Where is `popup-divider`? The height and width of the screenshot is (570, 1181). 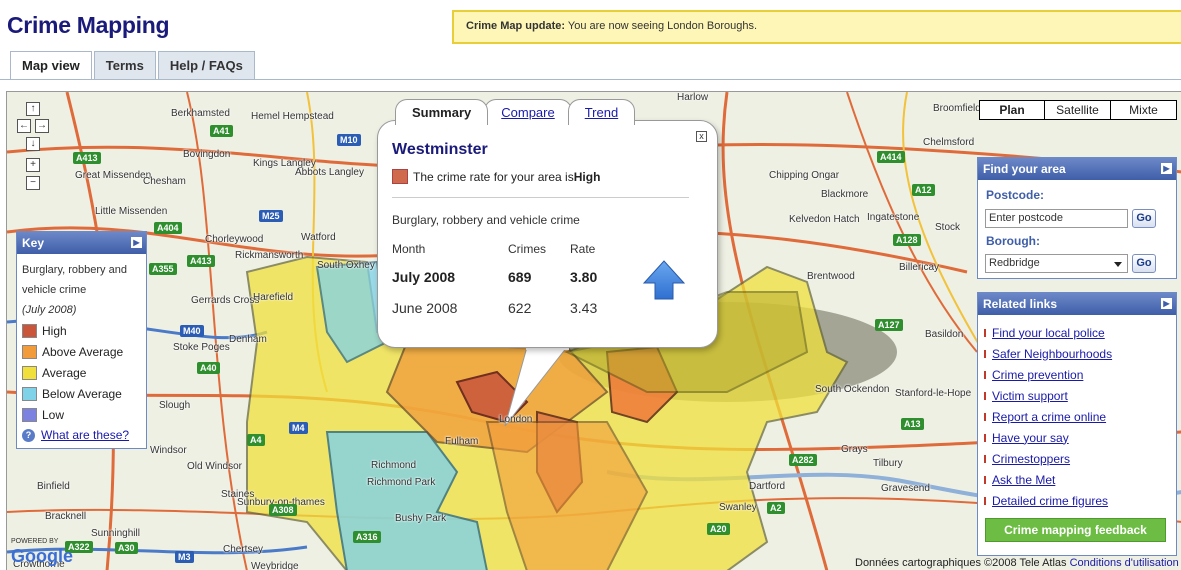
popup-divider is located at coordinates (540, 197).